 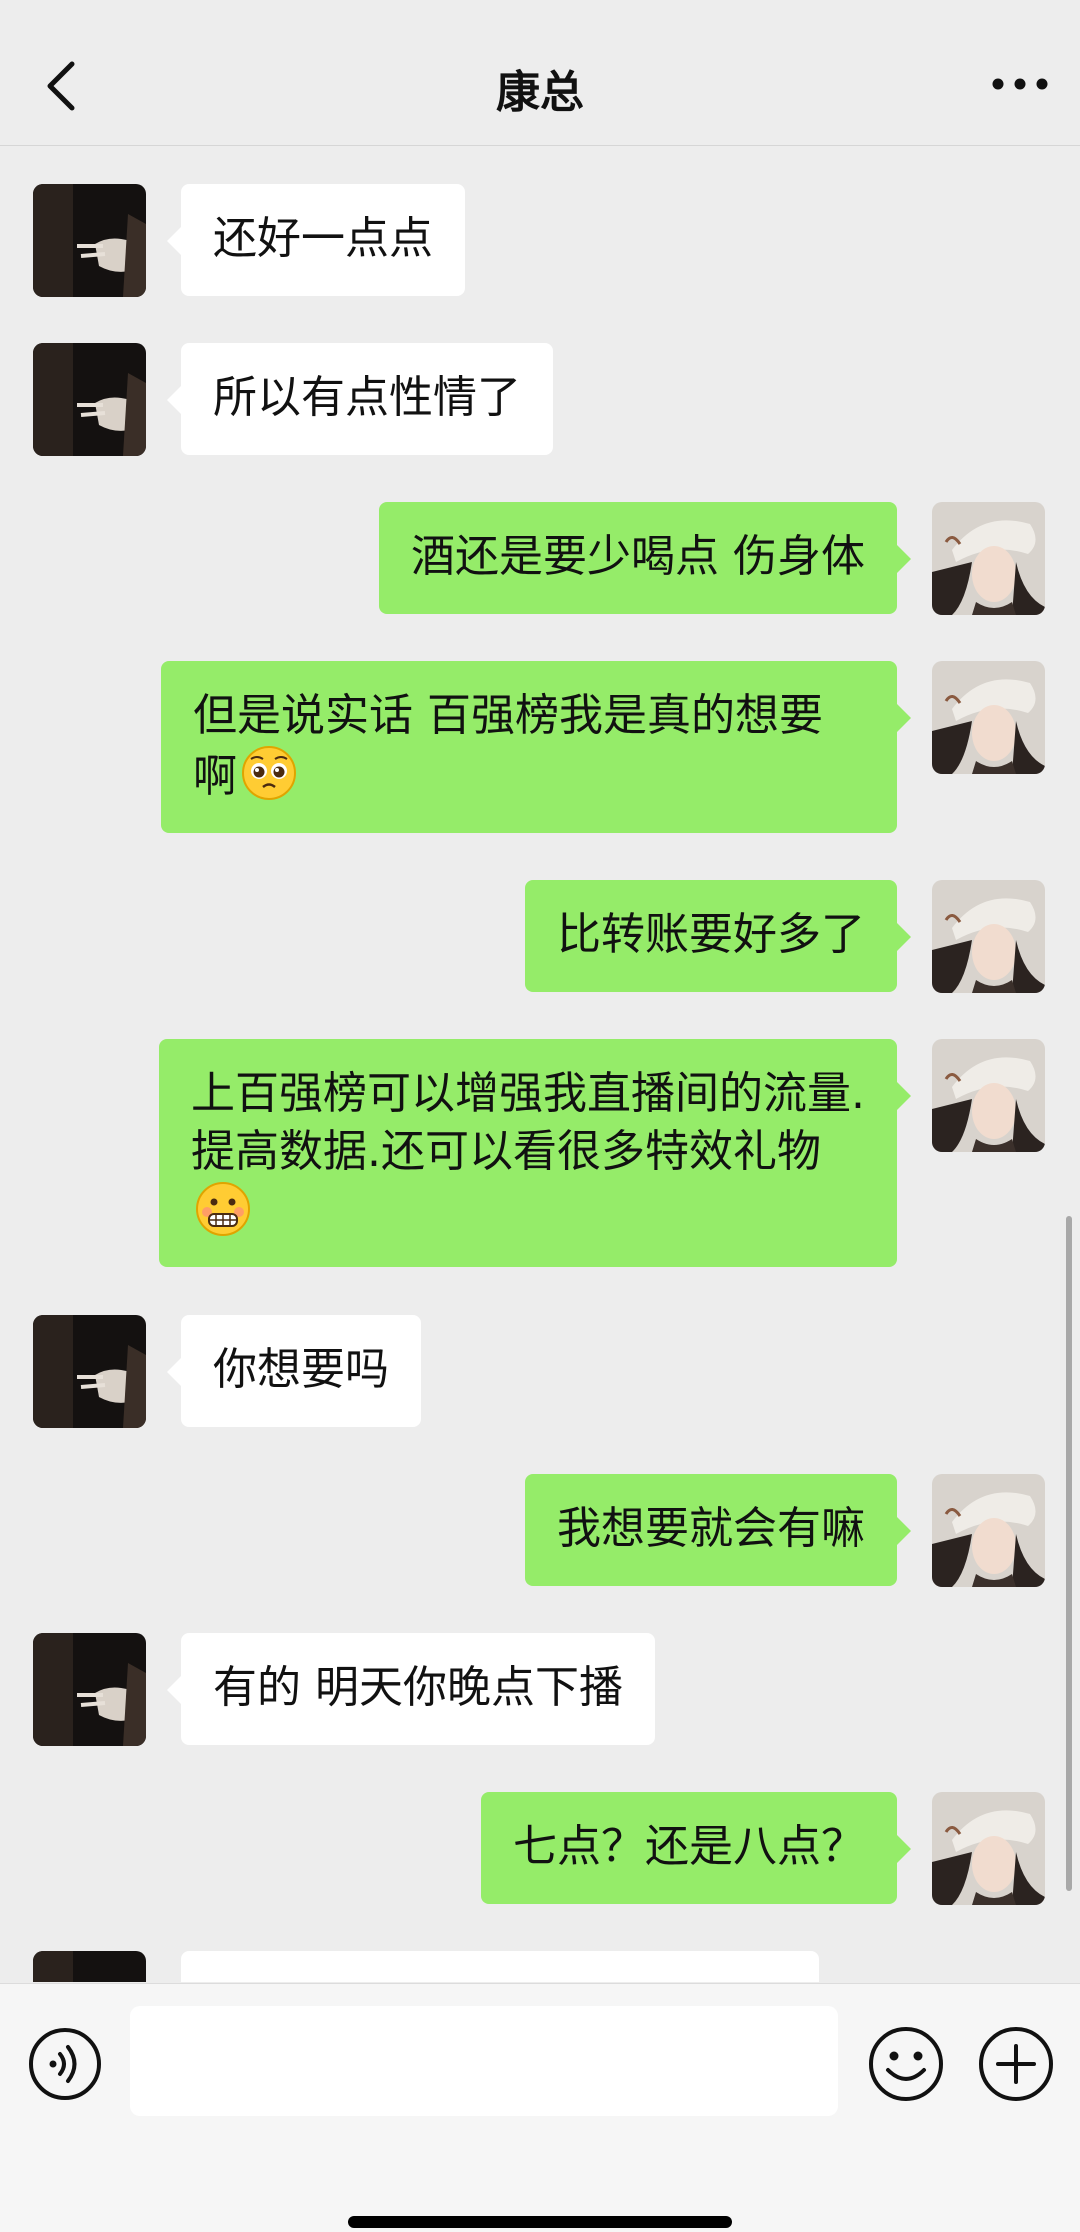 I want to click on scrollbar, so click(x=1069, y=1553).